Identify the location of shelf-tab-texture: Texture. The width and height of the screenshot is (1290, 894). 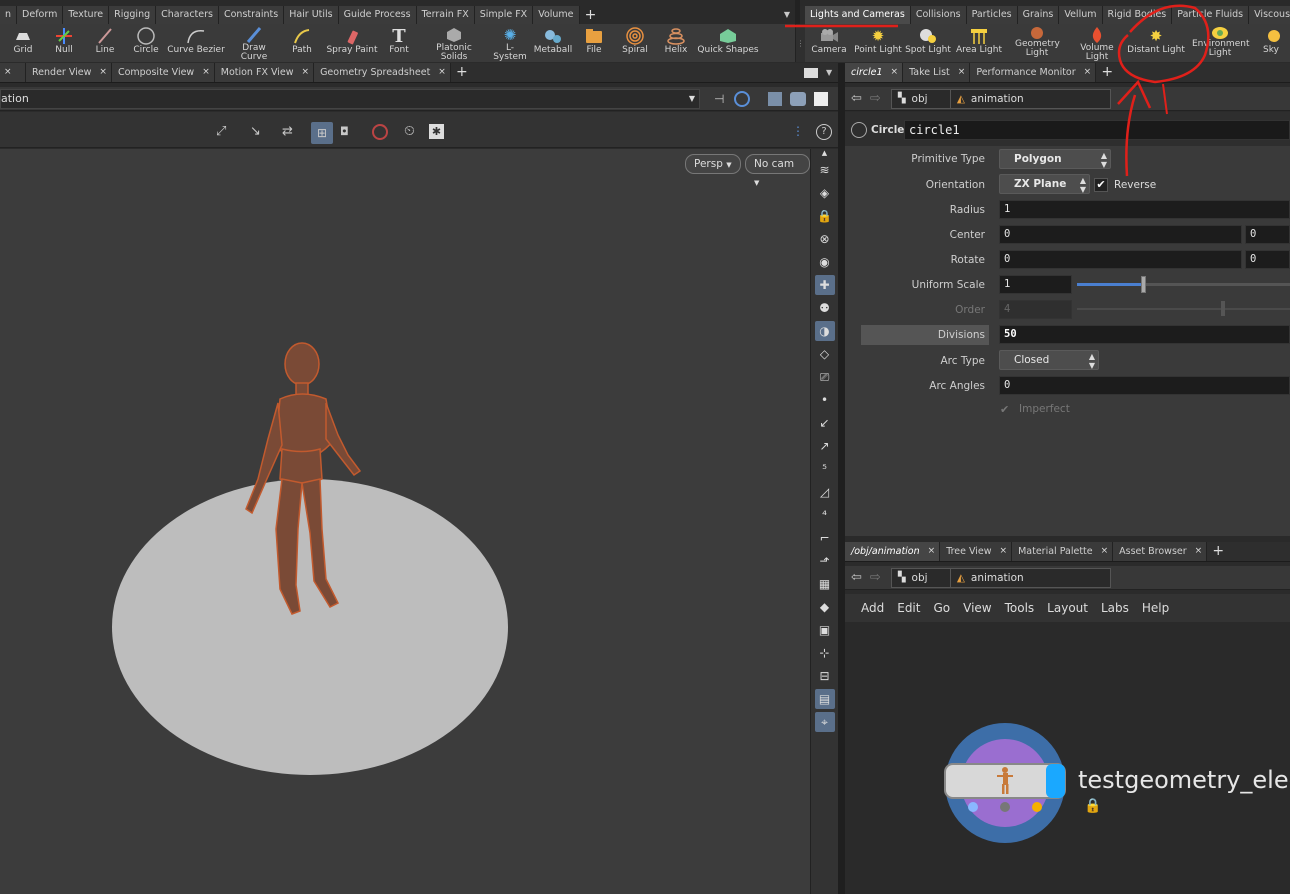
(86, 15).